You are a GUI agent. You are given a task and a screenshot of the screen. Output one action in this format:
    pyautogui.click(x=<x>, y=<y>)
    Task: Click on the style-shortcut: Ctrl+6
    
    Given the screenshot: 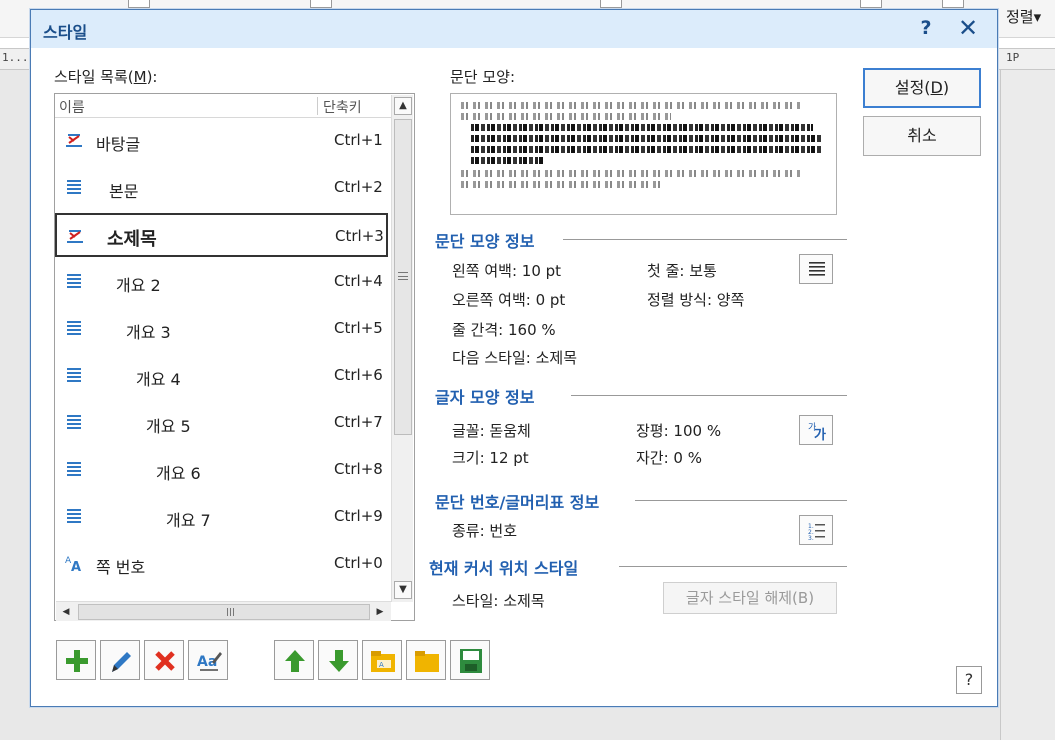 What is the action you would take?
    pyautogui.click(x=358, y=375)
    